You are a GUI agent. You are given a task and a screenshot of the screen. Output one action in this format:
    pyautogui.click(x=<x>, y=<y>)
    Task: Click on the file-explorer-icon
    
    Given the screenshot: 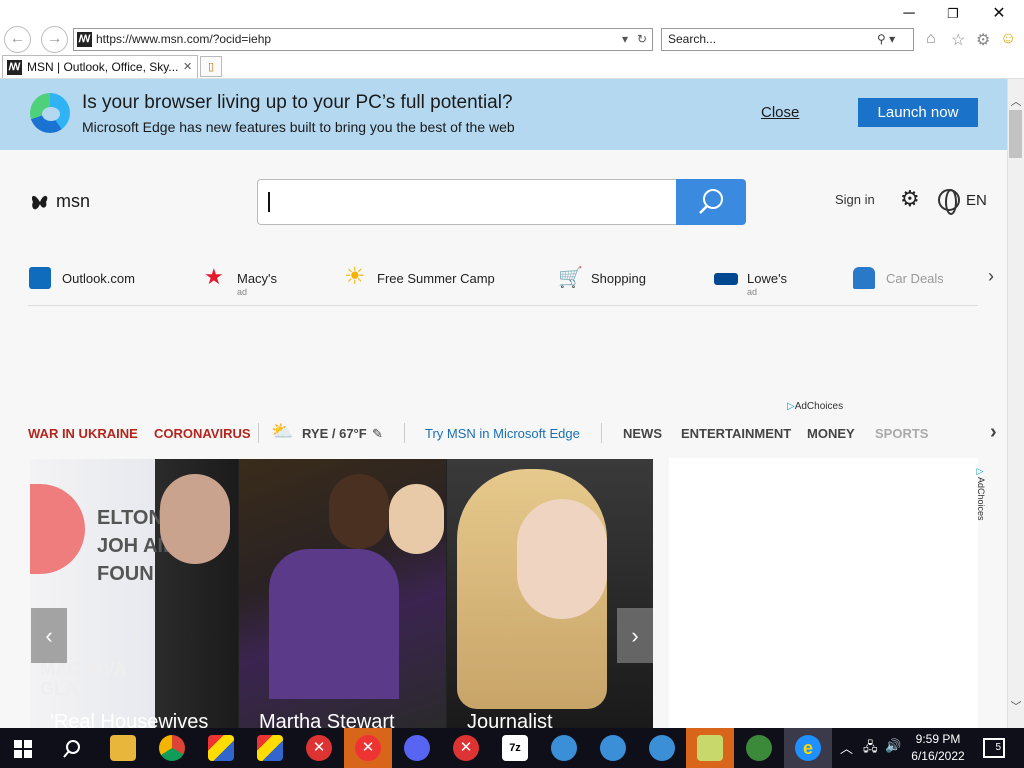 What is the action you would take?
    pyautogui.click(x=123, y=748)
    